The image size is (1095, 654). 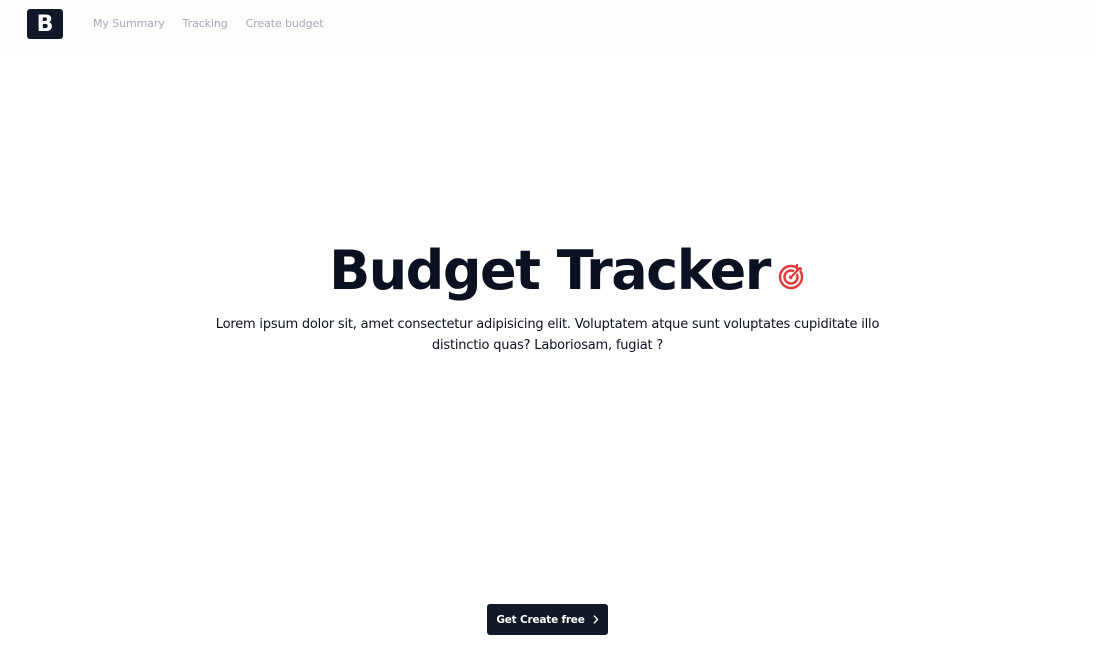 I want to click on top-navbar: B My Summary Tracking Create budget, so click(x=547, y=25).